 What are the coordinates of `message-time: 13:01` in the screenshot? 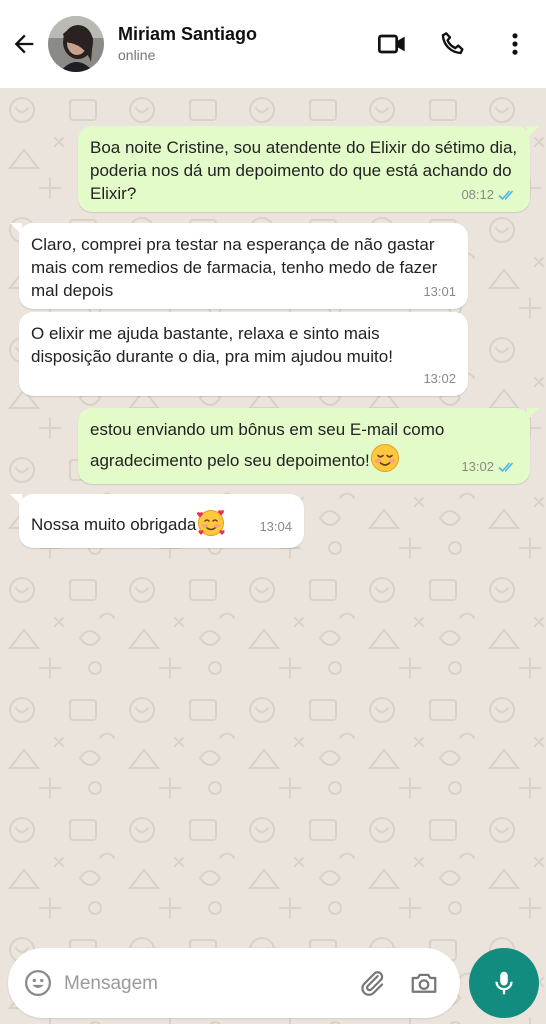 It's located at (439, 291).